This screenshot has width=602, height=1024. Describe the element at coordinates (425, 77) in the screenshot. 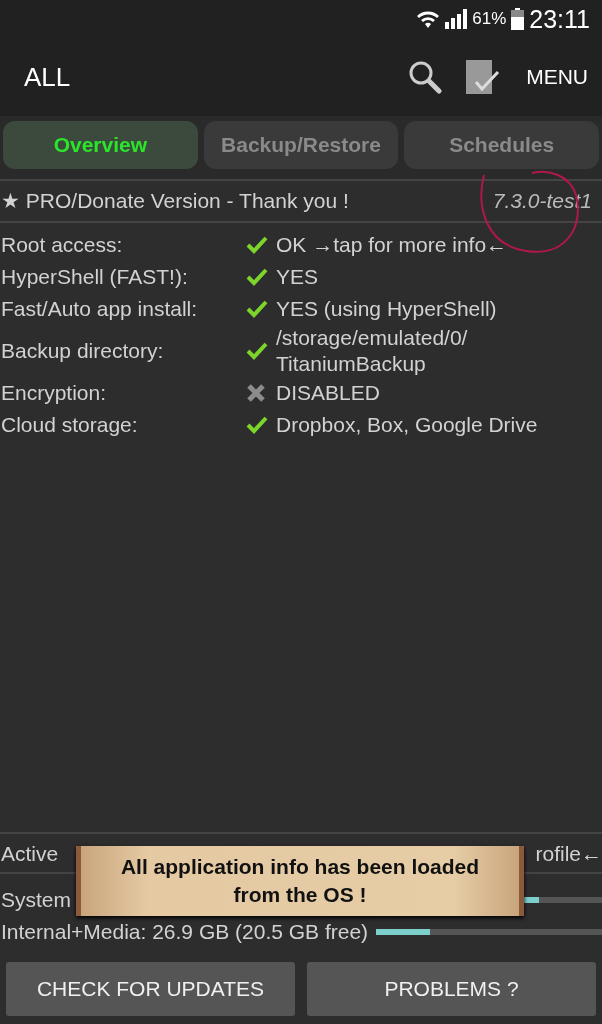

I see `search-icon` at that location.